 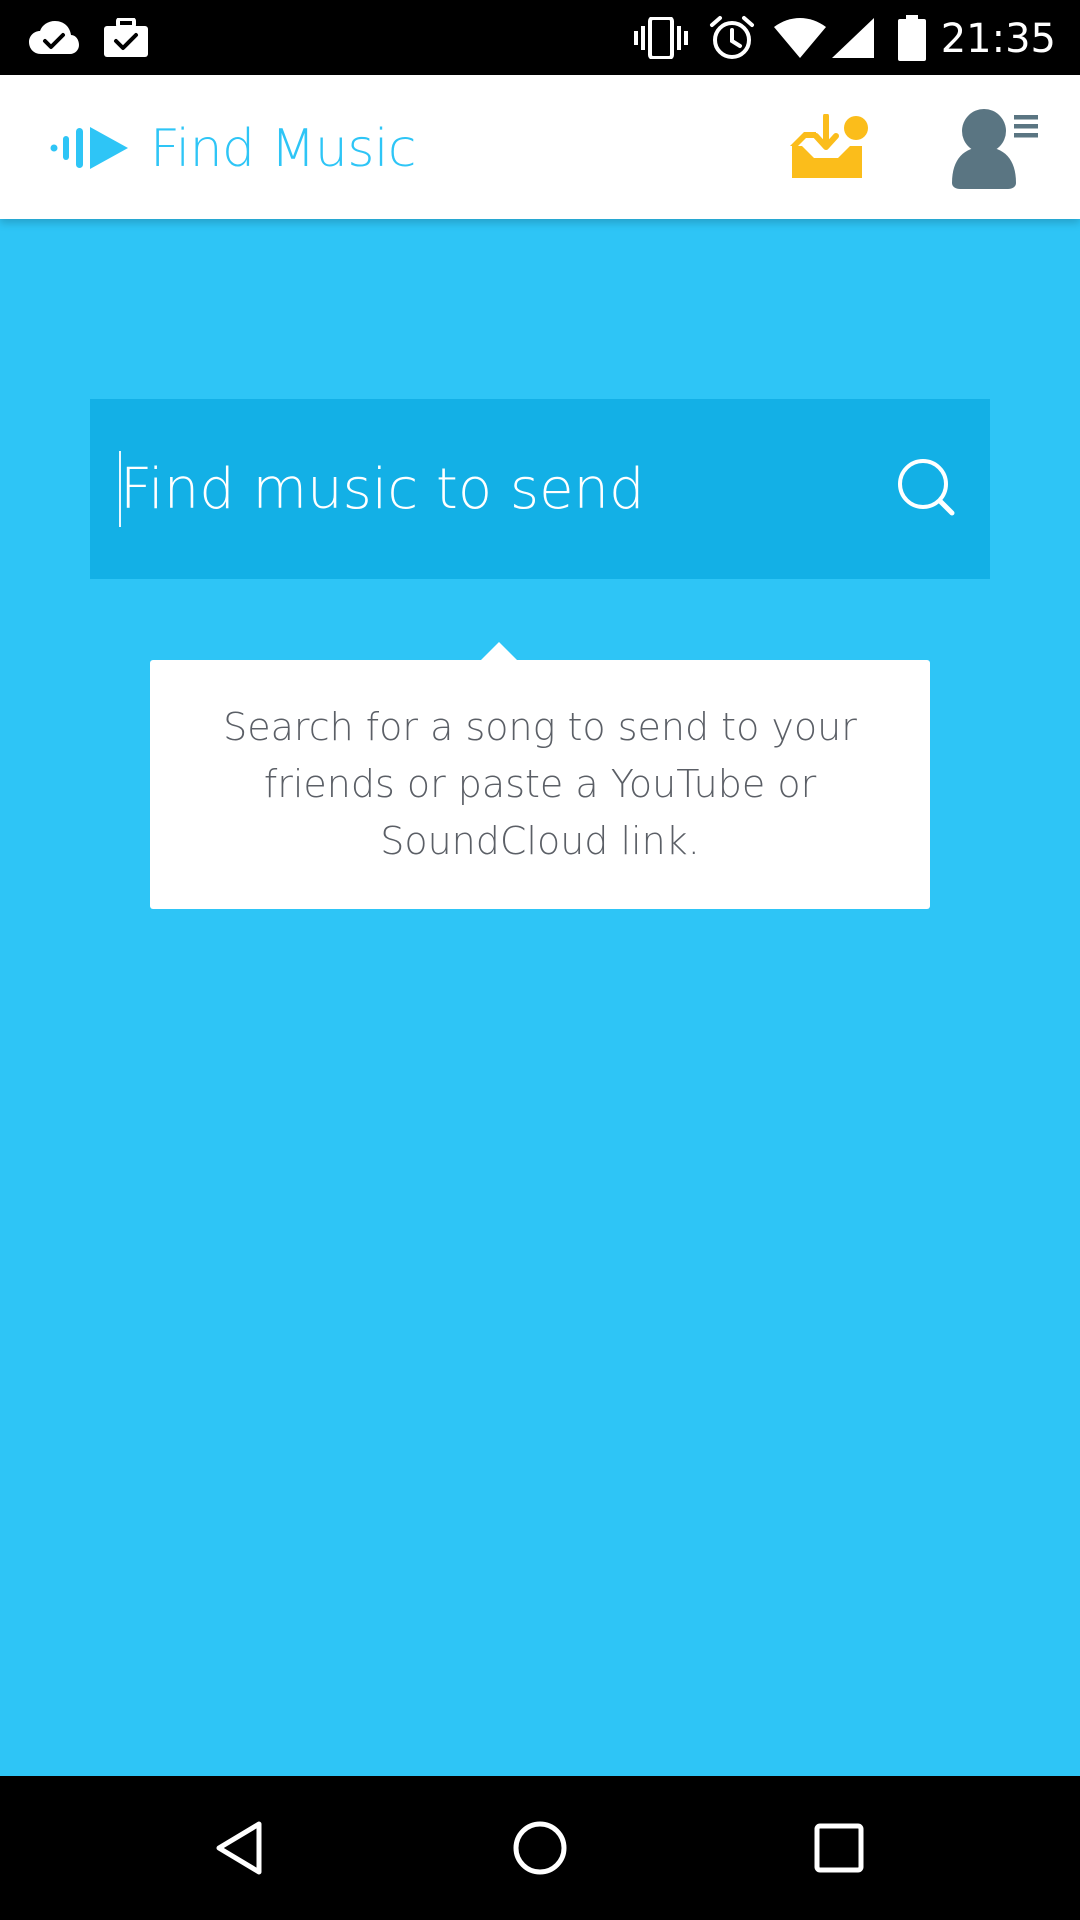 What do you see at coordinates (732, 37) in the screenshot?
I see `alarm-icon` at bounding box center [732, 37].